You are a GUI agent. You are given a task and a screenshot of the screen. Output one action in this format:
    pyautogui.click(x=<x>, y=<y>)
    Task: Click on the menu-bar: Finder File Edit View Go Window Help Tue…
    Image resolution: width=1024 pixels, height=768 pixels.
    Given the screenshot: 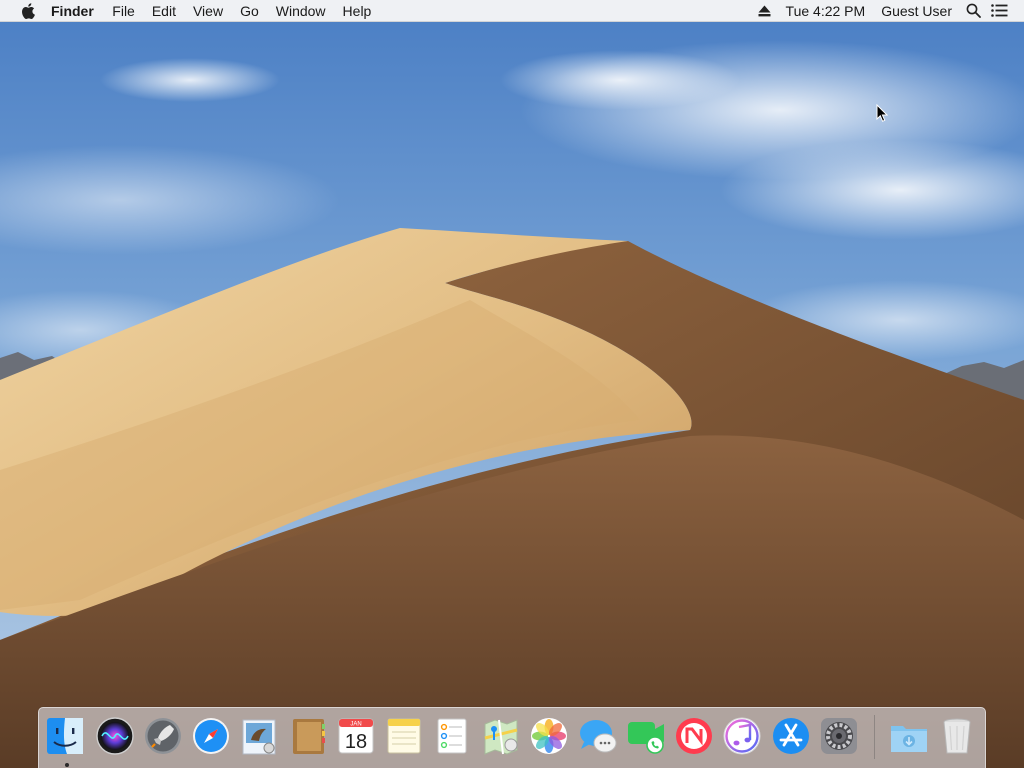 What is the action you would take?
    pyautogui.click(x=512, y=11)
    